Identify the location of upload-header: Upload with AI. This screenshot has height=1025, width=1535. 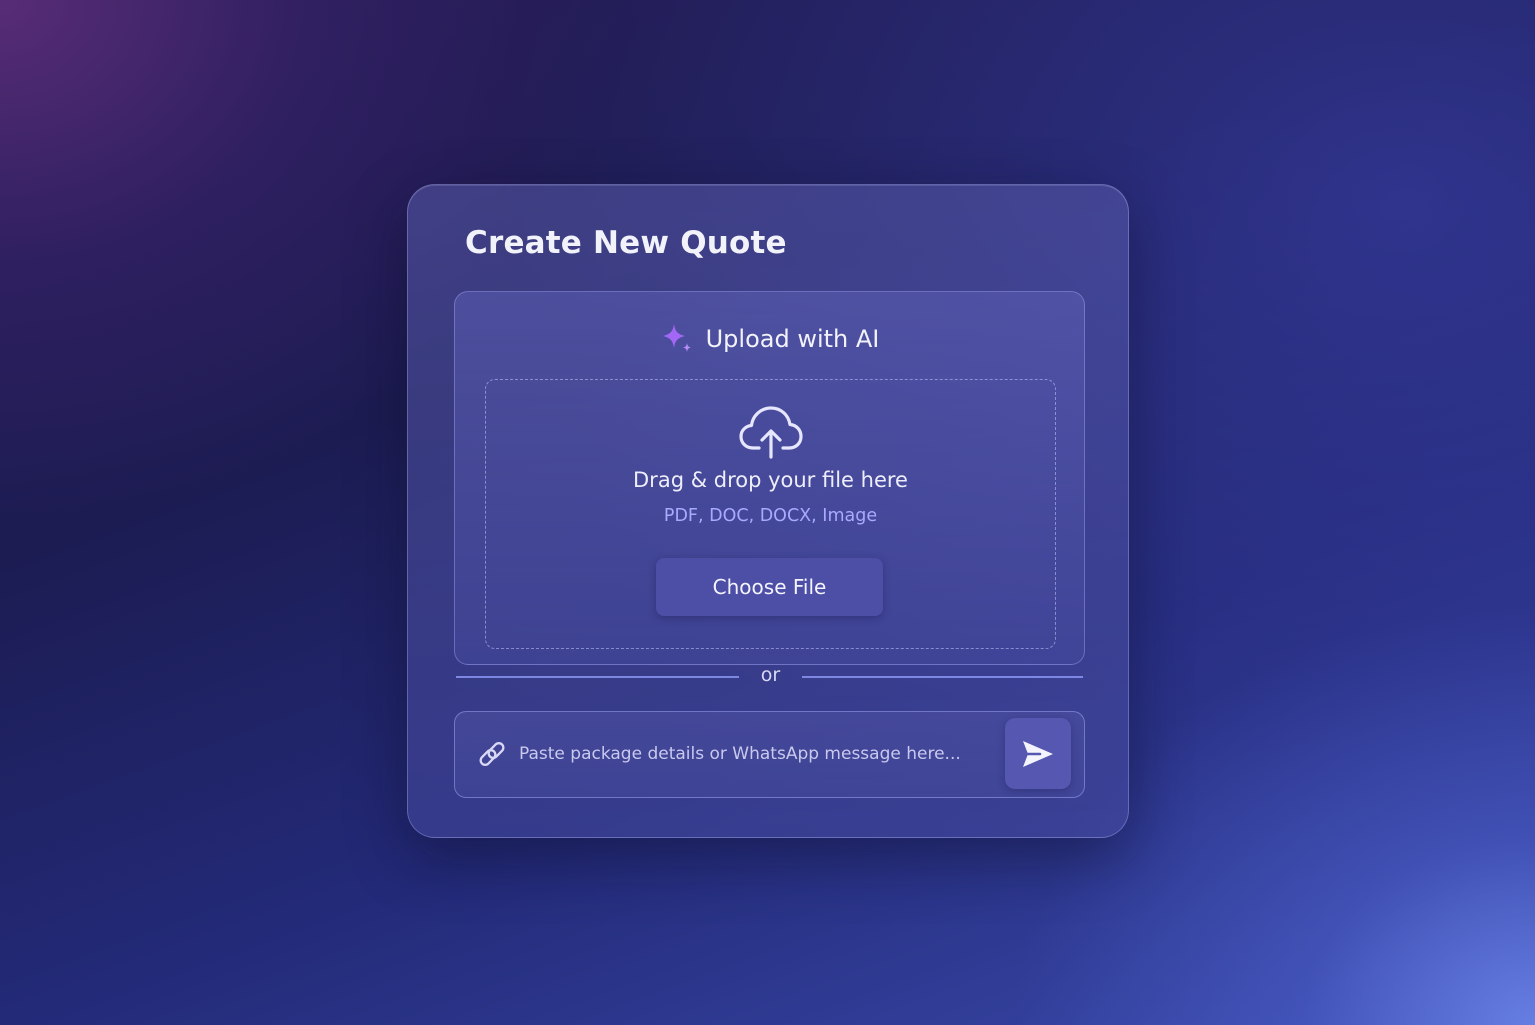
(769, 339).